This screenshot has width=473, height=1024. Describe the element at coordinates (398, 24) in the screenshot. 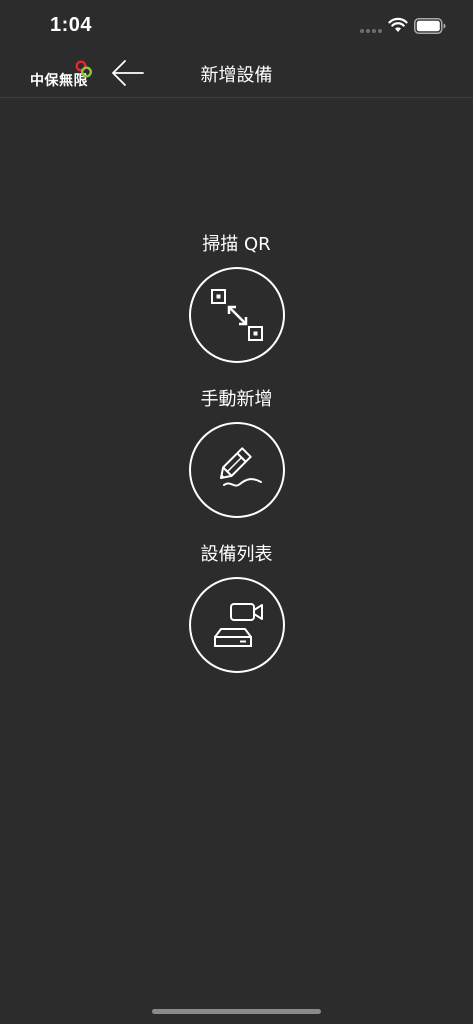

I see `wifi-icon` at that location.